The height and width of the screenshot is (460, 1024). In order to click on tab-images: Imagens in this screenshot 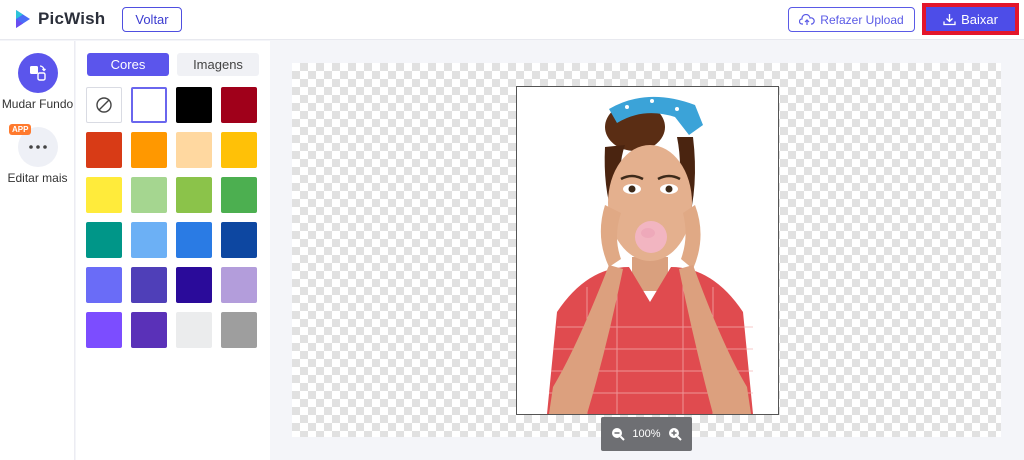, I will do `click(218, 64)`.